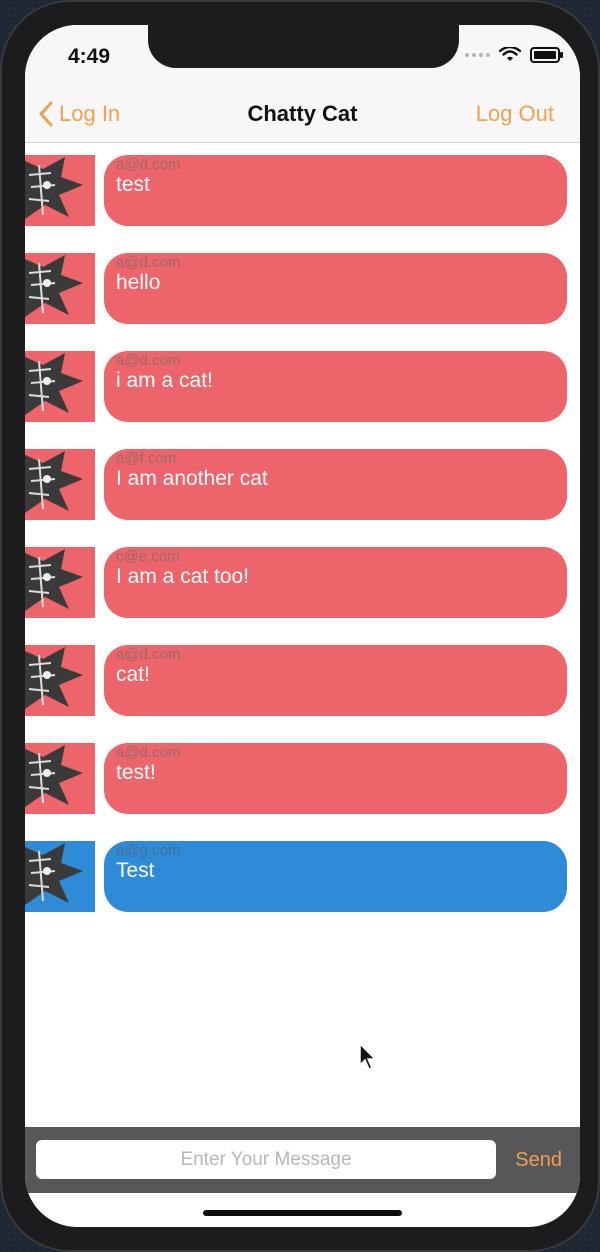 The width and height of the screenshot is (600, 1252). I want to click on message-row: a@d.com test!, so click(302, 778).